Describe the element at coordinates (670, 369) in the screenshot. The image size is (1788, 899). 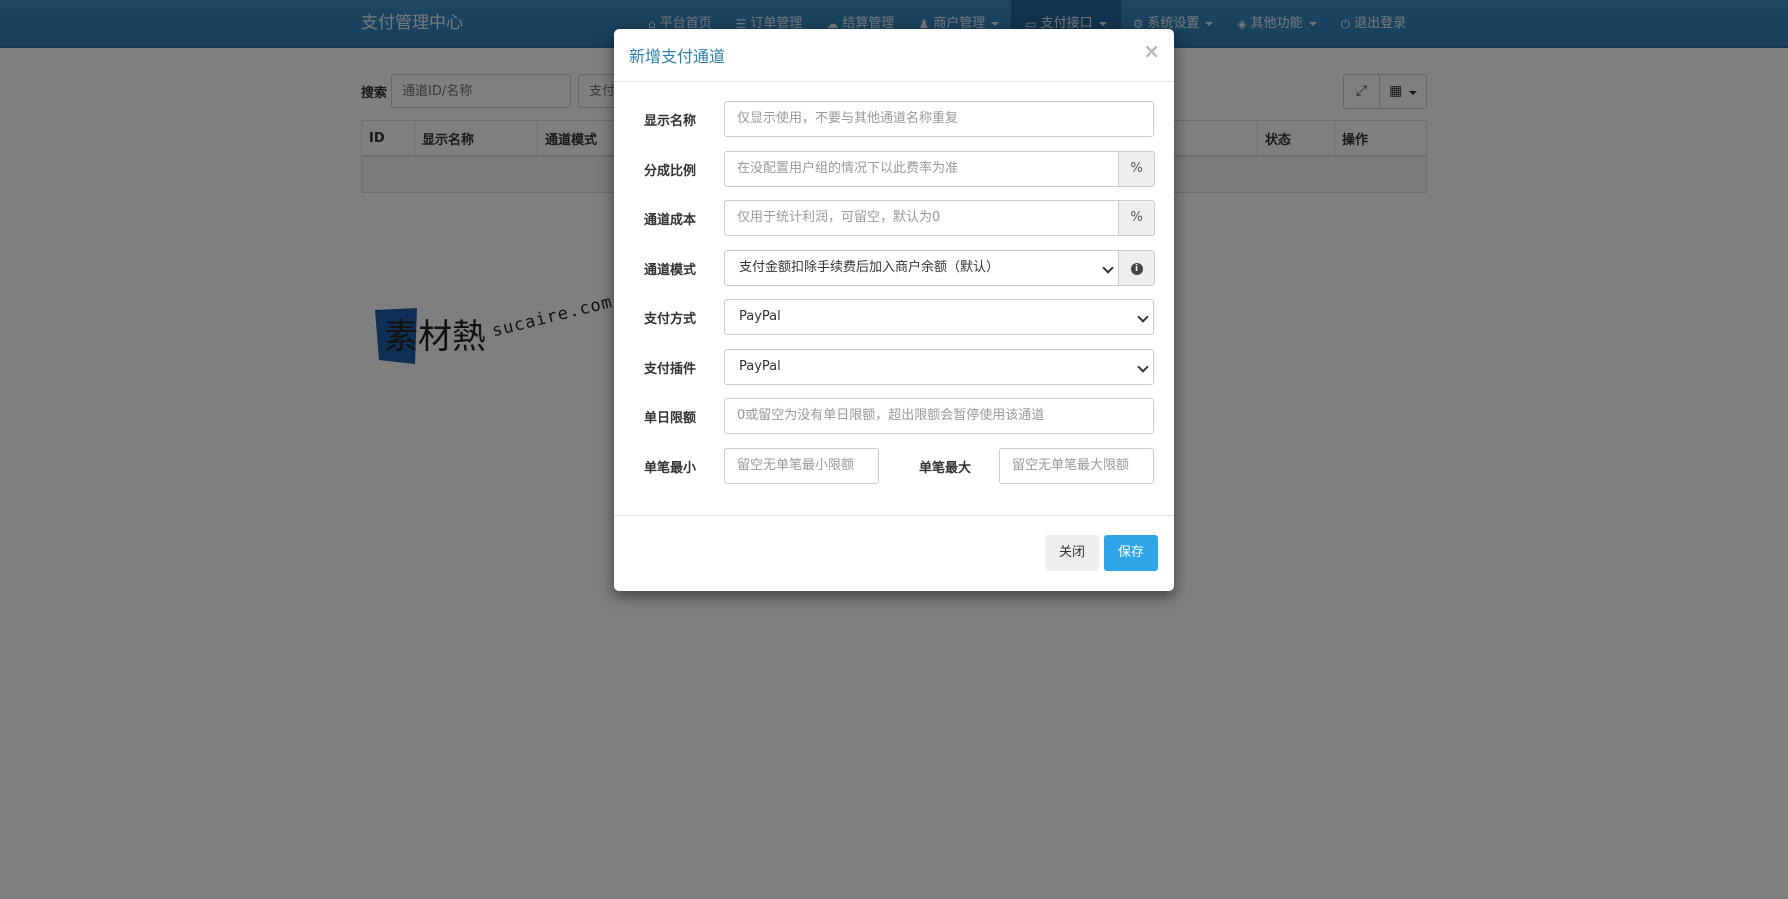
I see `field-label: 支付插件` at that location.